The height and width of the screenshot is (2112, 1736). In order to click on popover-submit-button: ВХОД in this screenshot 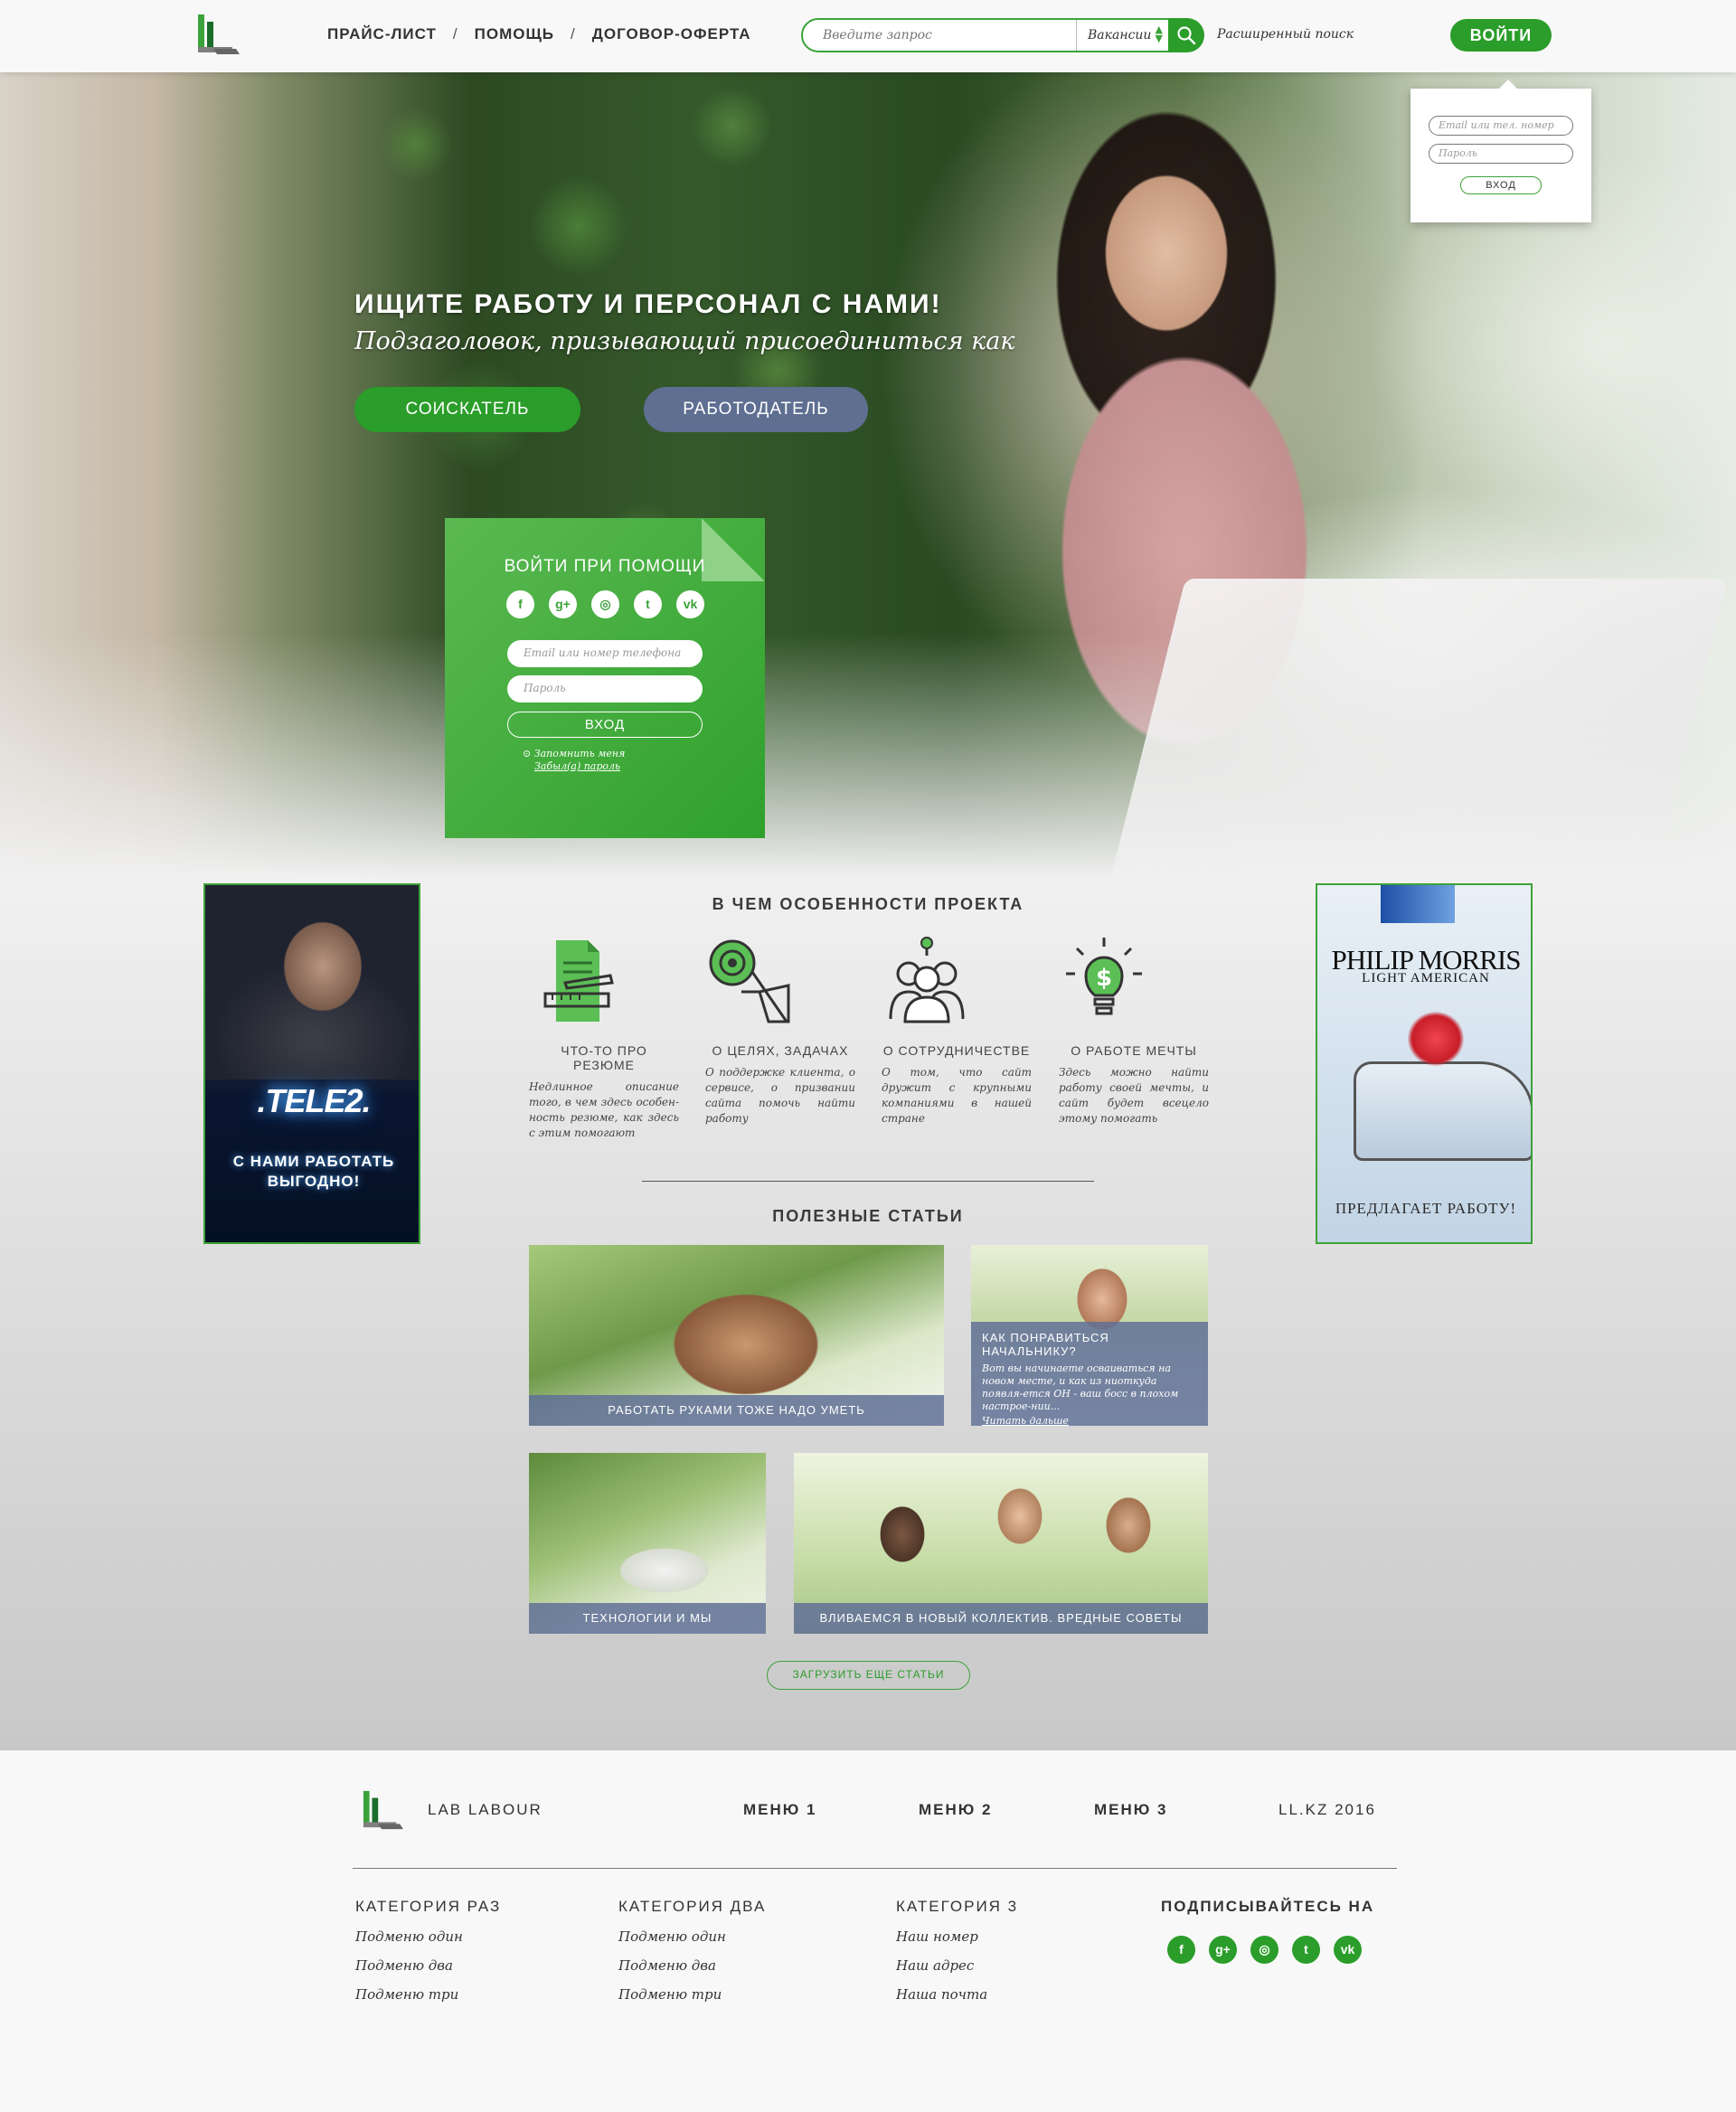, I will do `click(1501, 185)`.